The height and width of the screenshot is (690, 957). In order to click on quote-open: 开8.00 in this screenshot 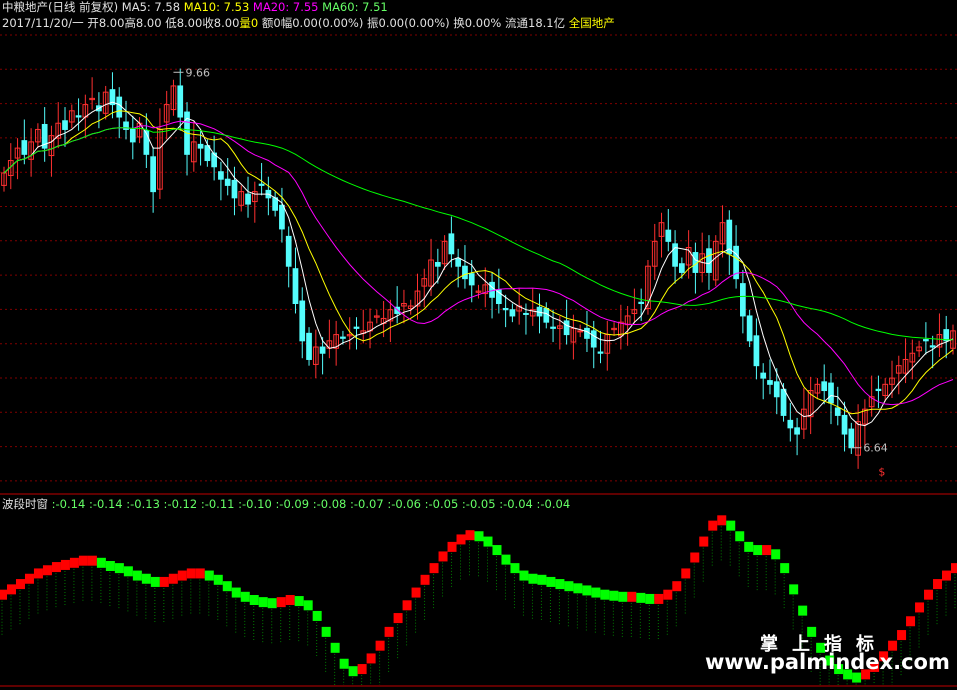, I will do `click(106, 23)`.